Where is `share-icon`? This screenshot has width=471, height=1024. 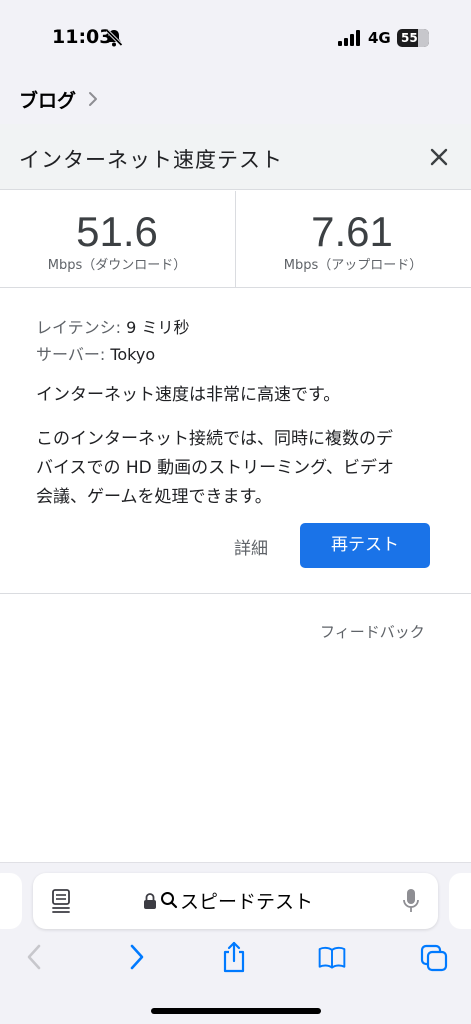 share-icon is located at coordinates (234, 957).